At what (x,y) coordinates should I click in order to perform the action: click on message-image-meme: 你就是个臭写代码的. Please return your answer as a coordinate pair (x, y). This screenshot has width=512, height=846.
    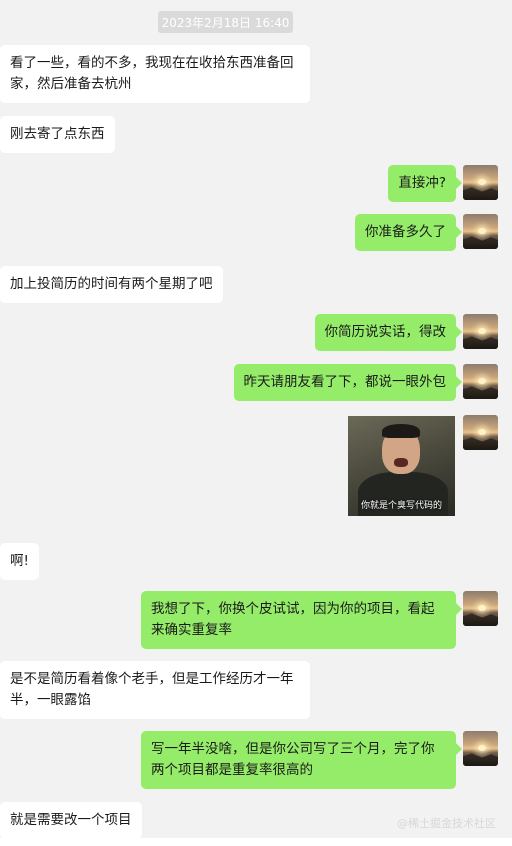
    Looking at the image, I should click on (401, 466).